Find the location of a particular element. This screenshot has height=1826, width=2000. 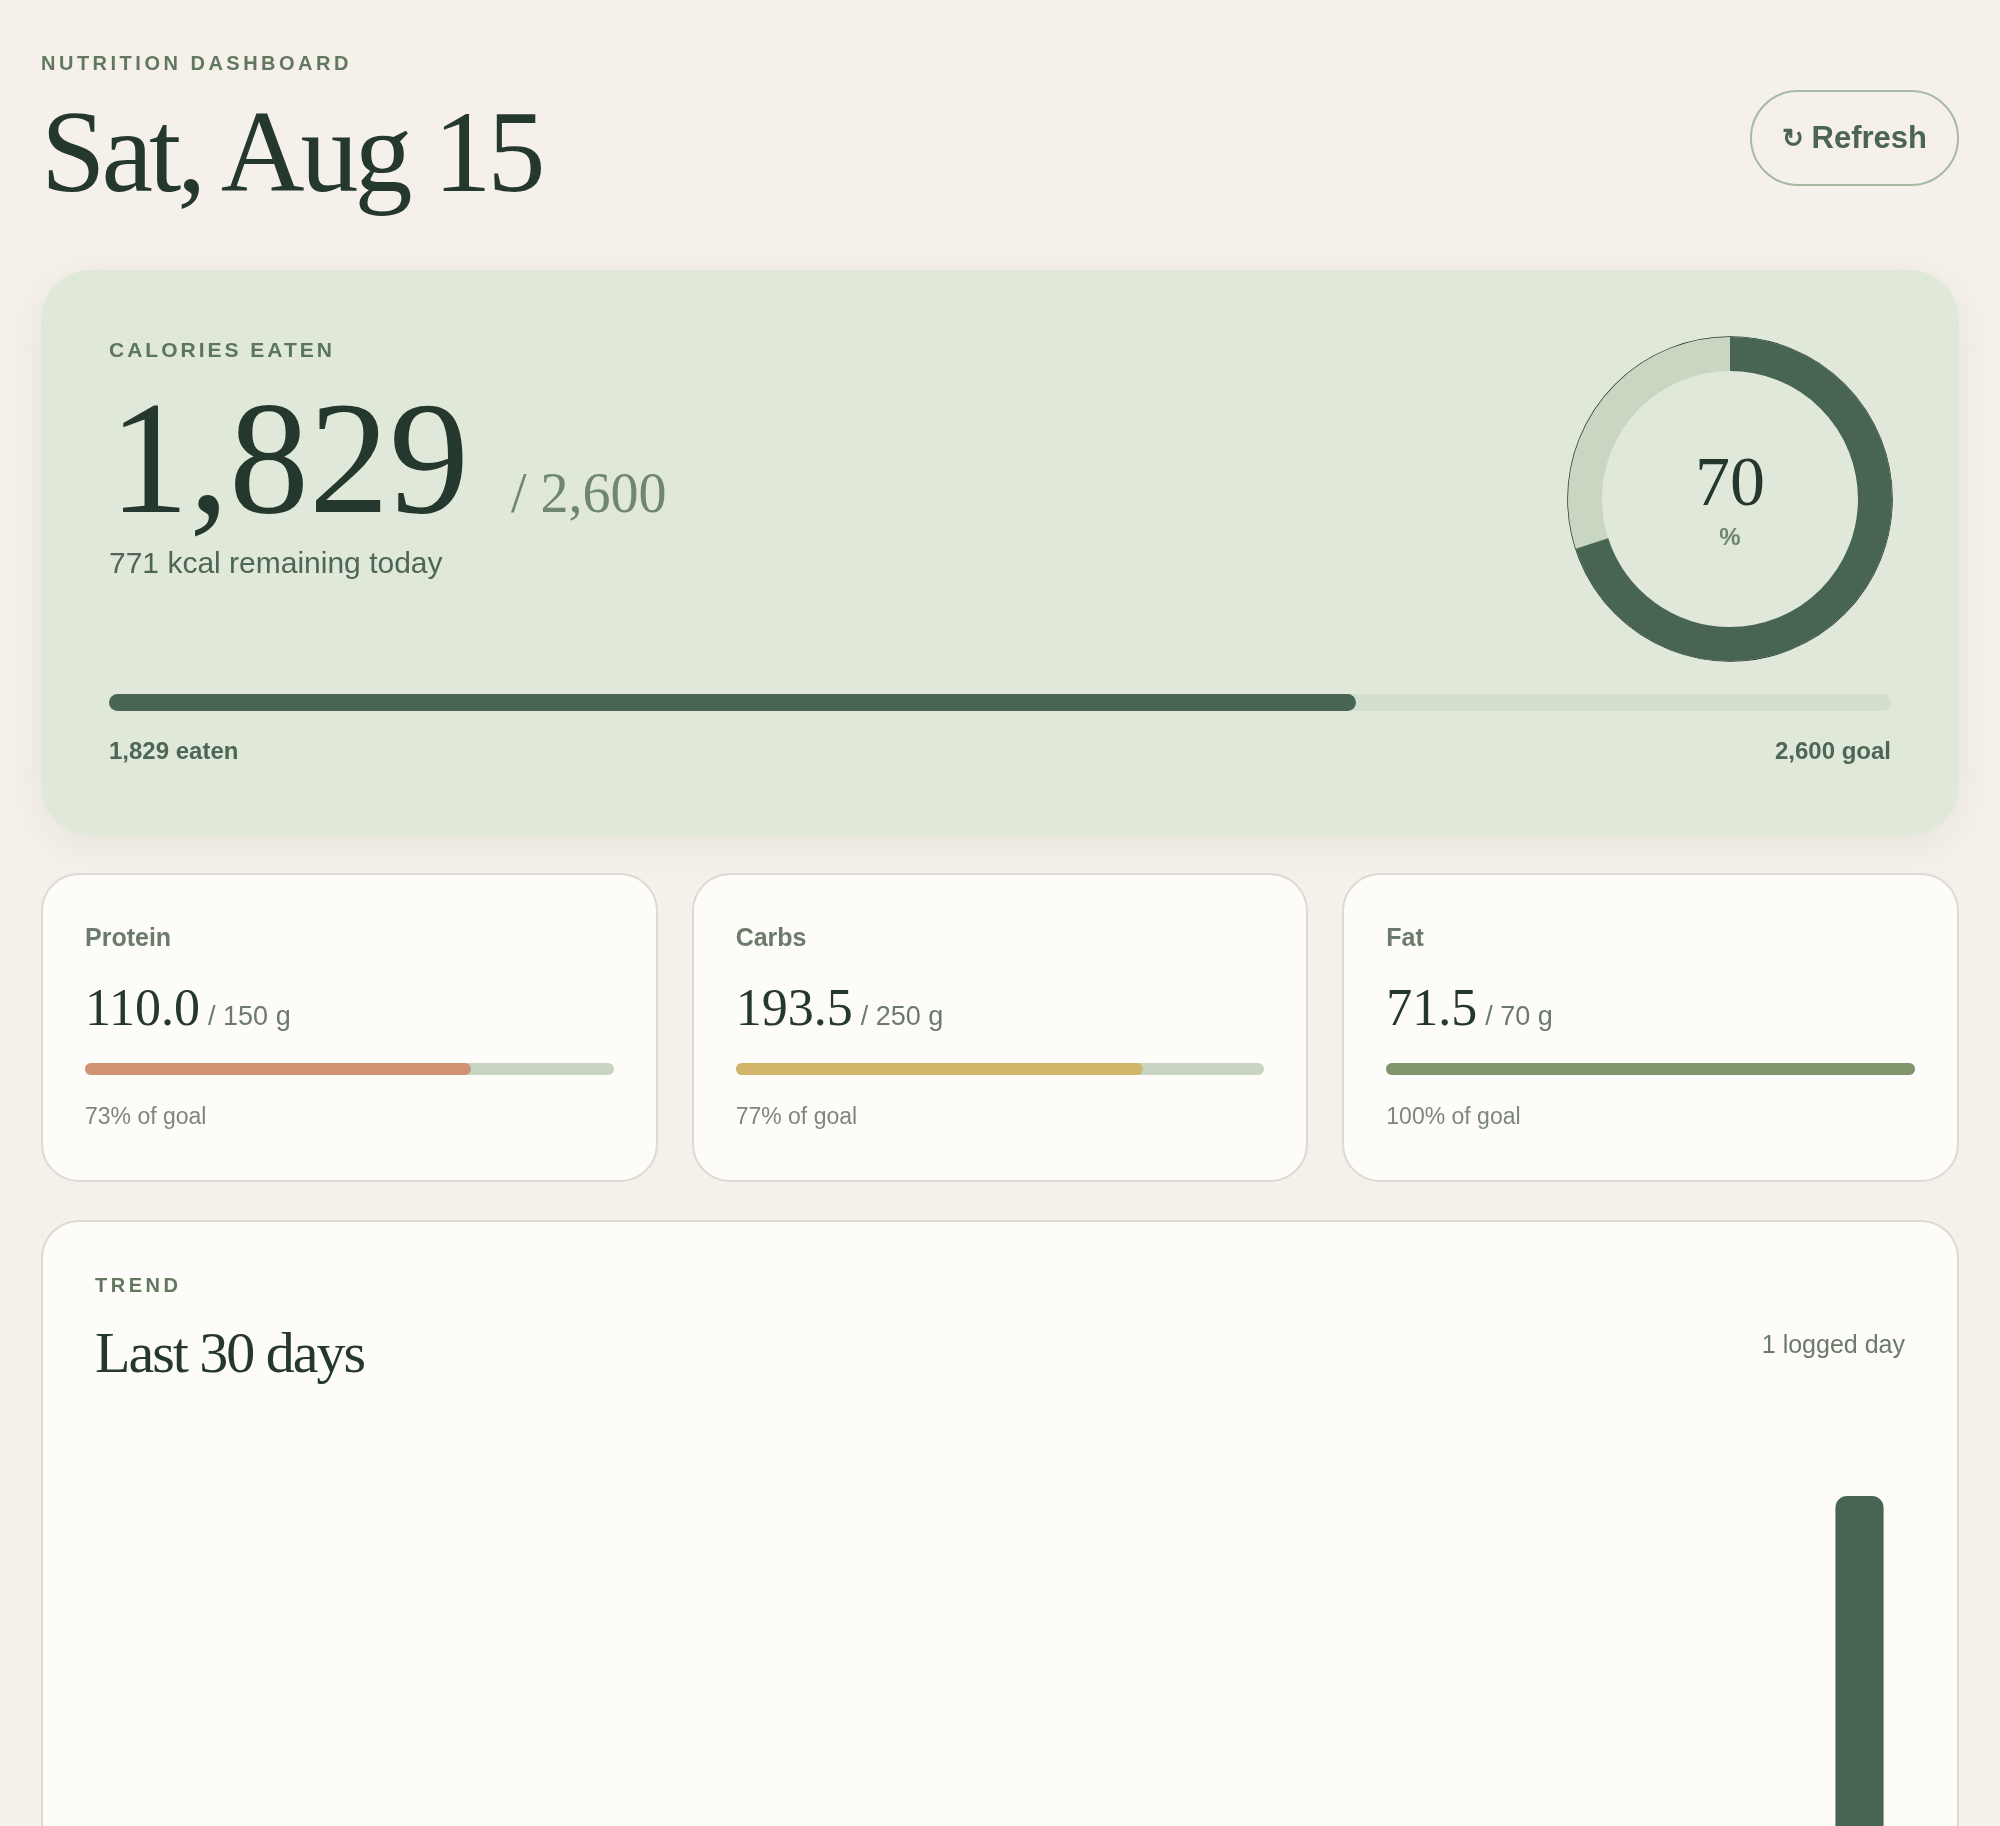

macro-goal: / 150 g is located at coordinates (249, 1017).